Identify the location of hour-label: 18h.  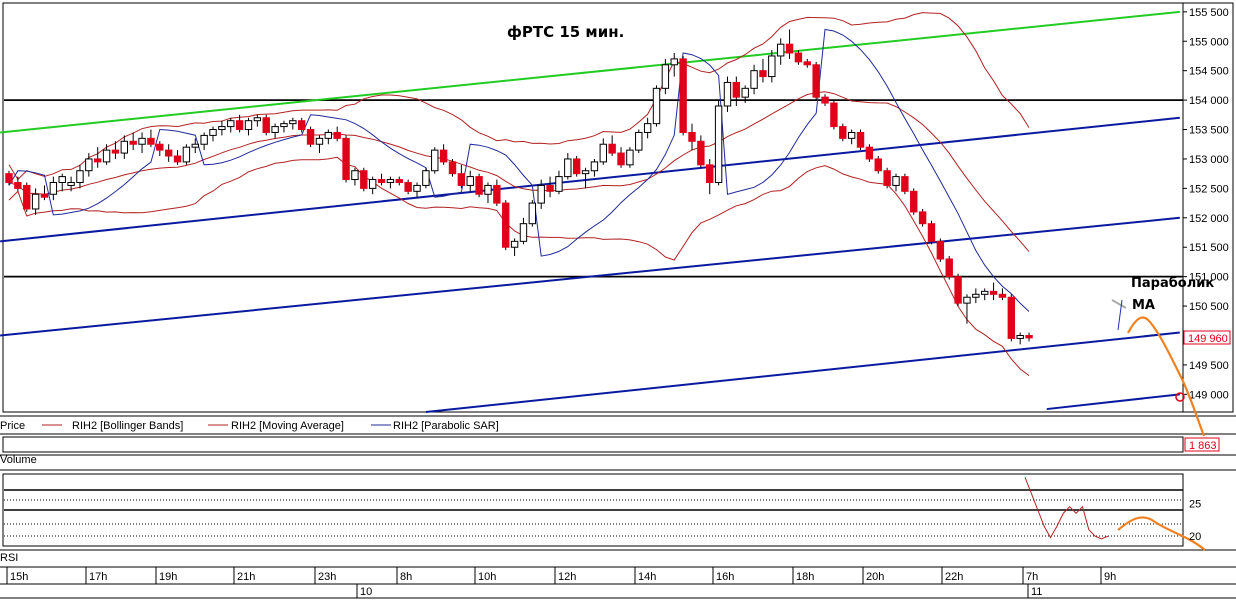
(805, 577).